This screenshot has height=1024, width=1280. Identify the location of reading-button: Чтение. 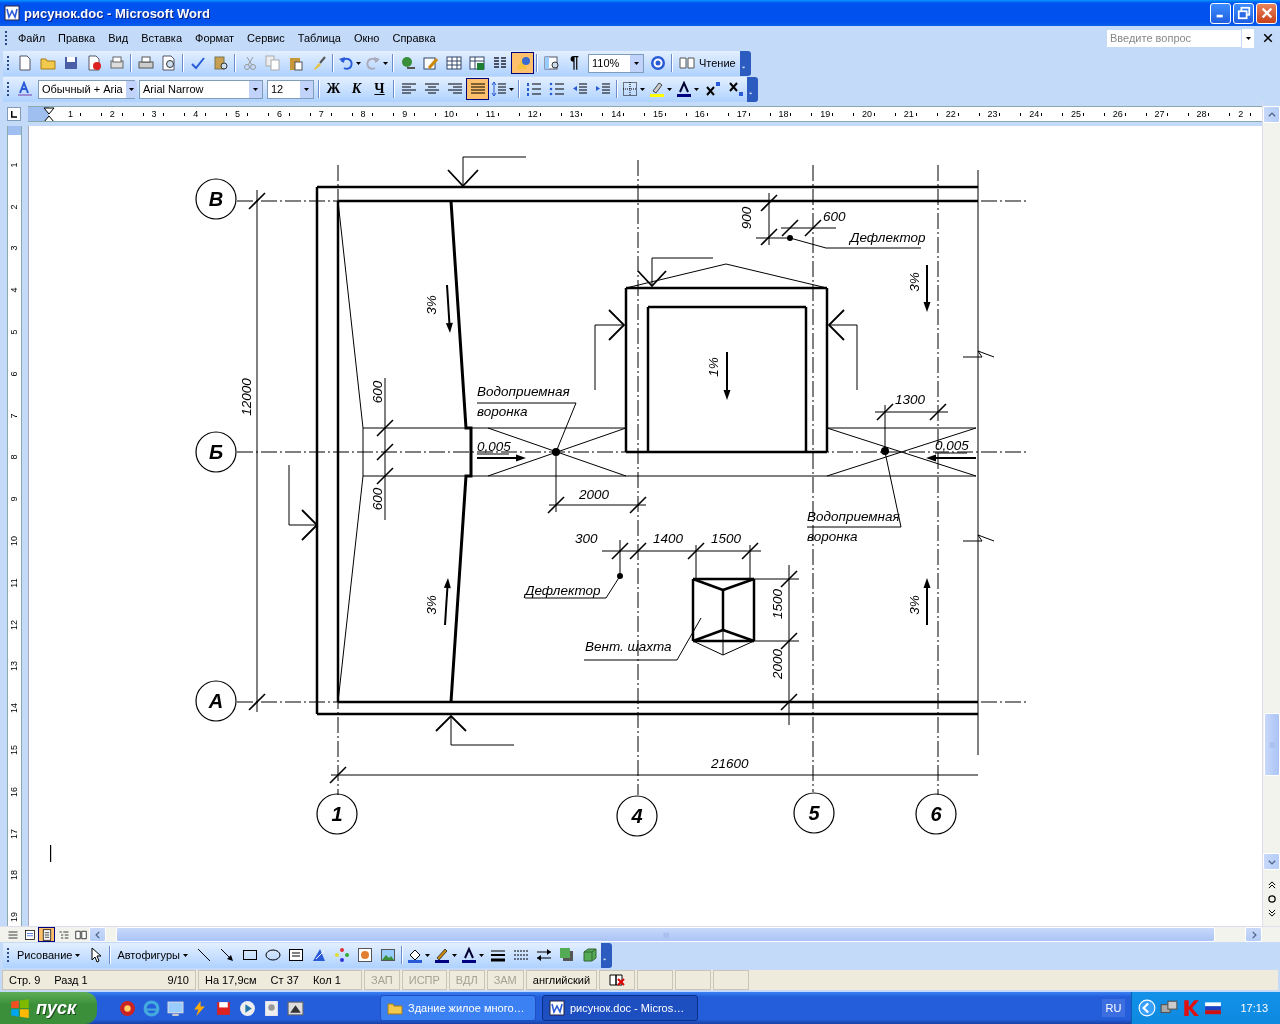
(707, 63).